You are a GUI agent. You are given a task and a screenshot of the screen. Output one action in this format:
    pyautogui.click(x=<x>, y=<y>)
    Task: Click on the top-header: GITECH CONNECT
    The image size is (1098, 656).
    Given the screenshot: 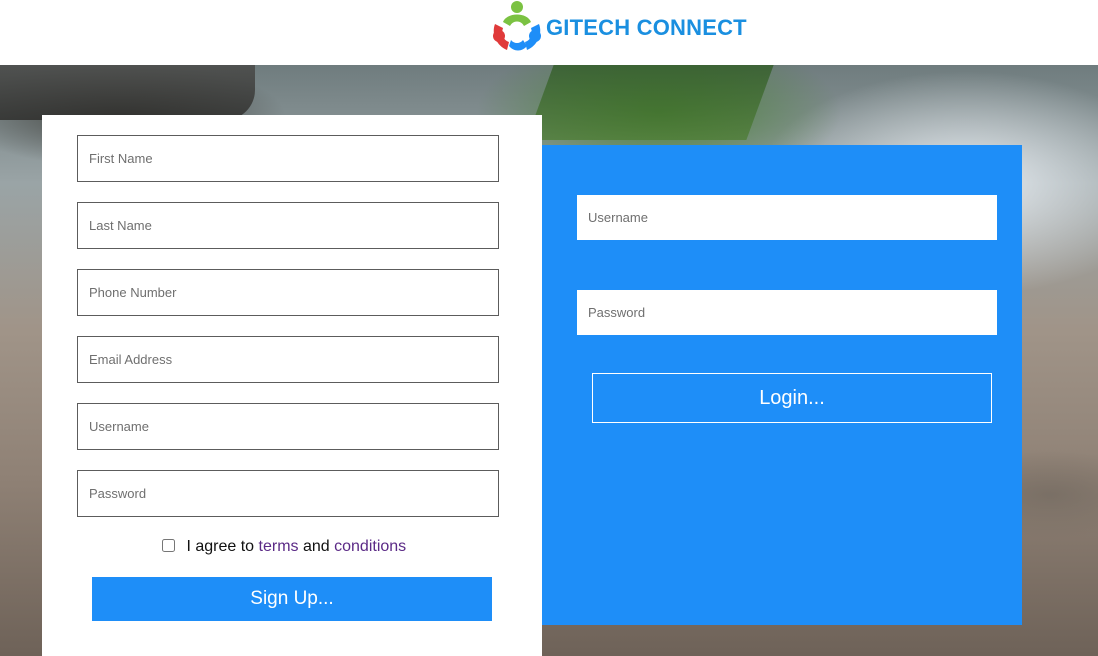 What is the action you would take?
    pyautogui.click(x=549, y=32)
    